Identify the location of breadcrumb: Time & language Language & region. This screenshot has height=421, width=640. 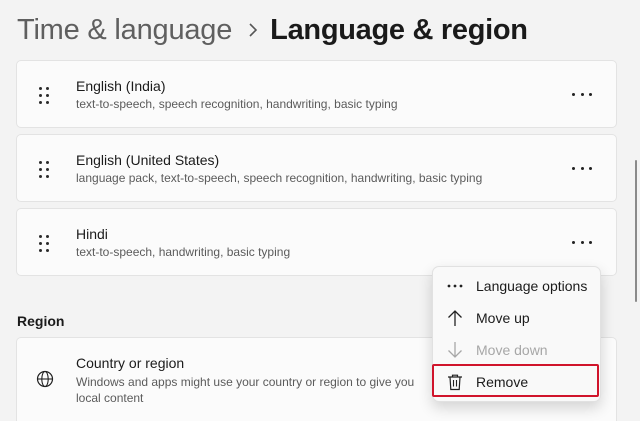
(272, 30).